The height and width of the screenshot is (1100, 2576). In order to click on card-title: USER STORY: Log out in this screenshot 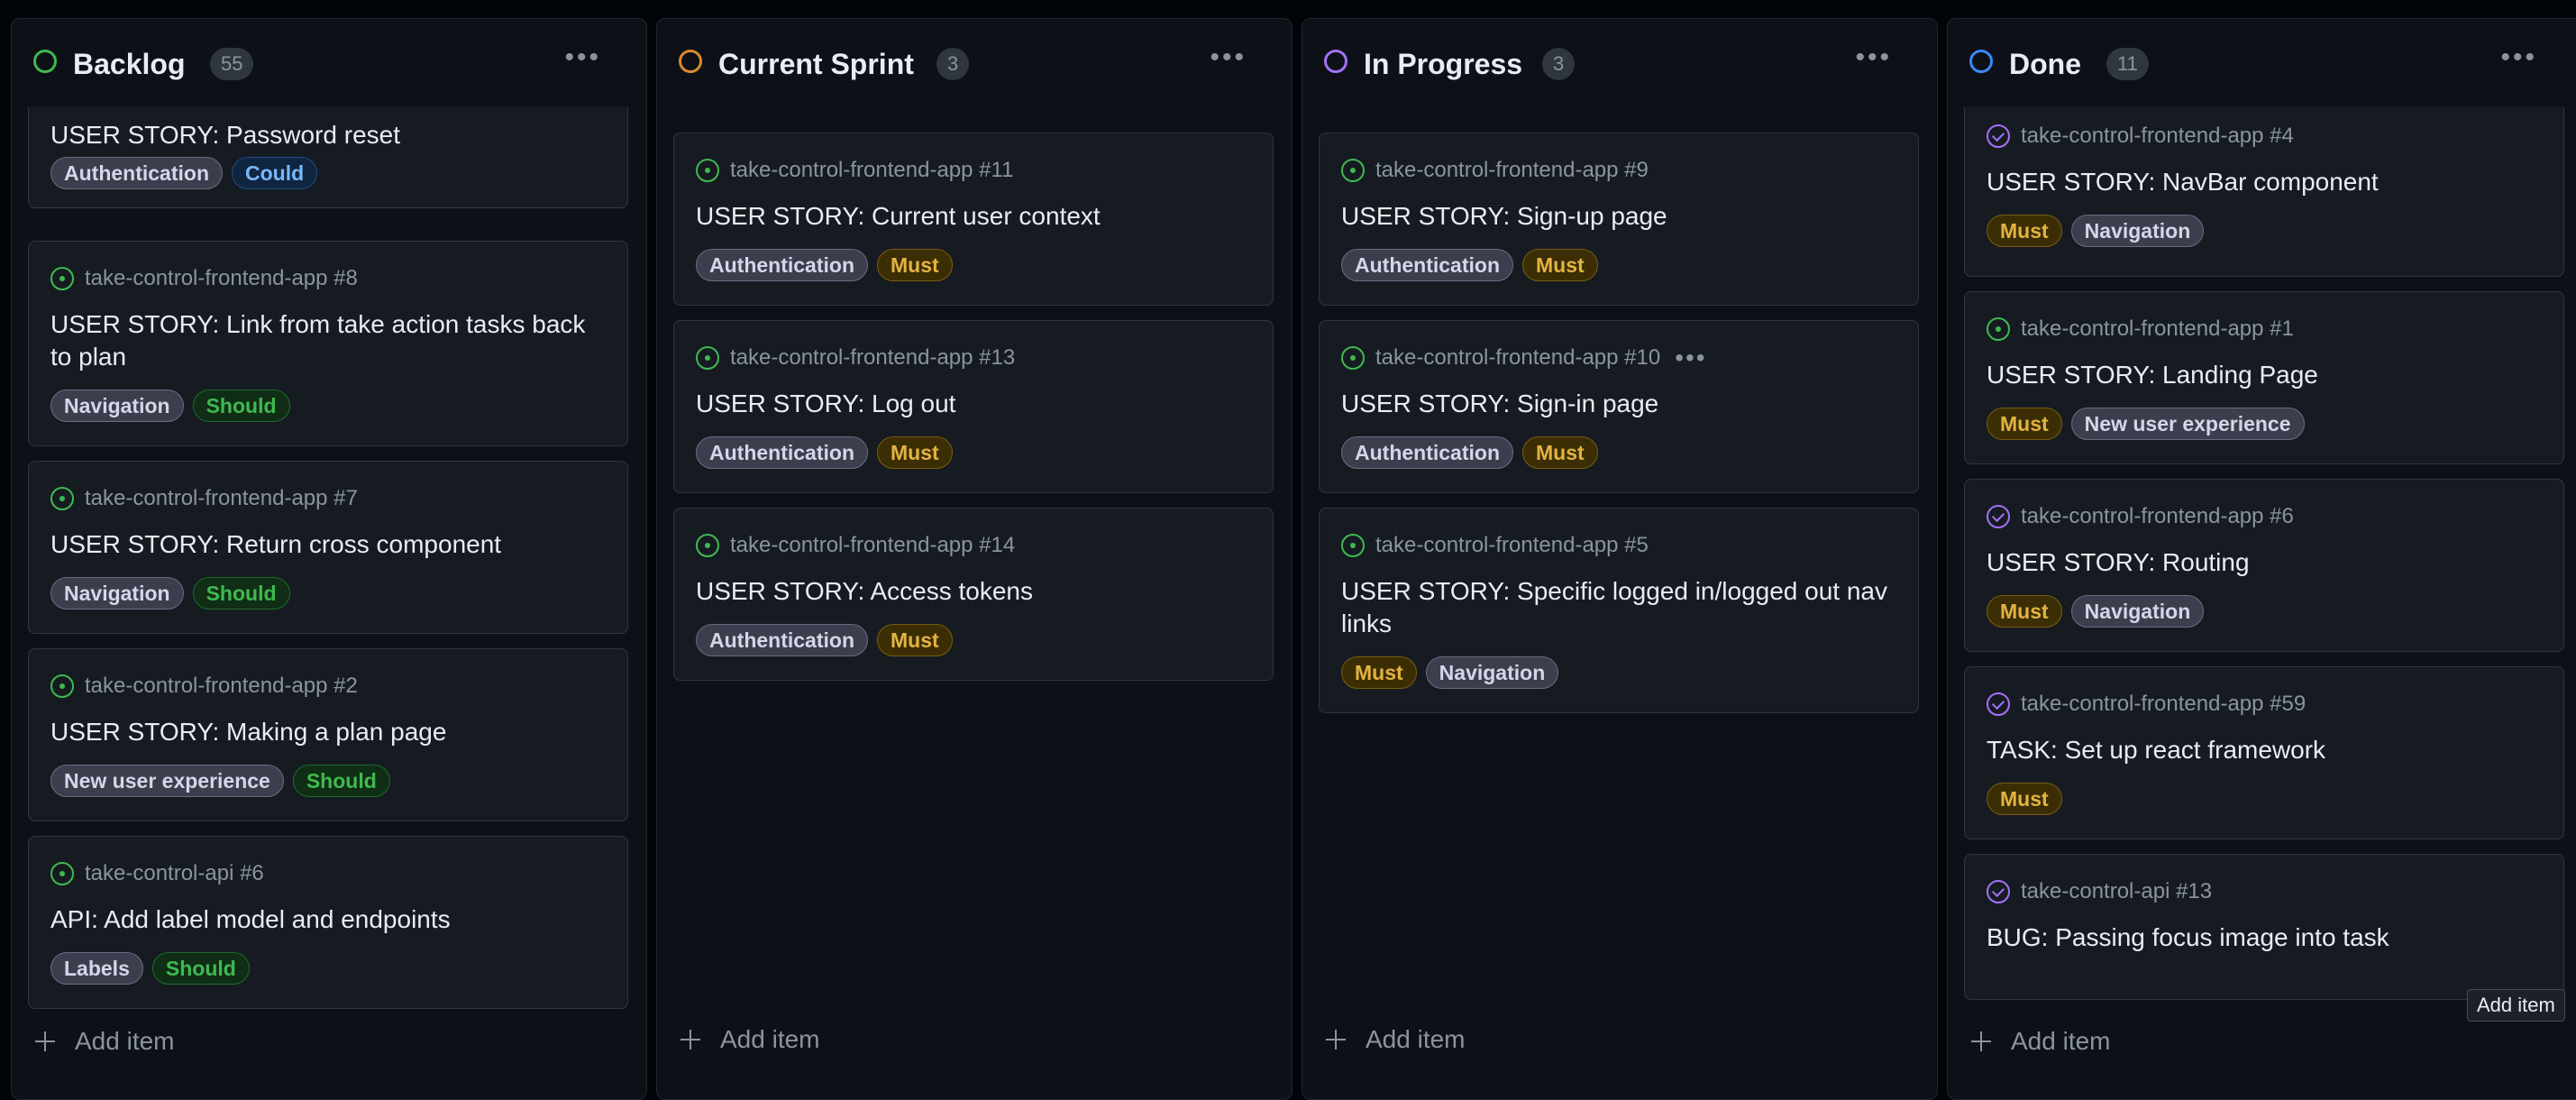, I will do `click(973, 404)`.